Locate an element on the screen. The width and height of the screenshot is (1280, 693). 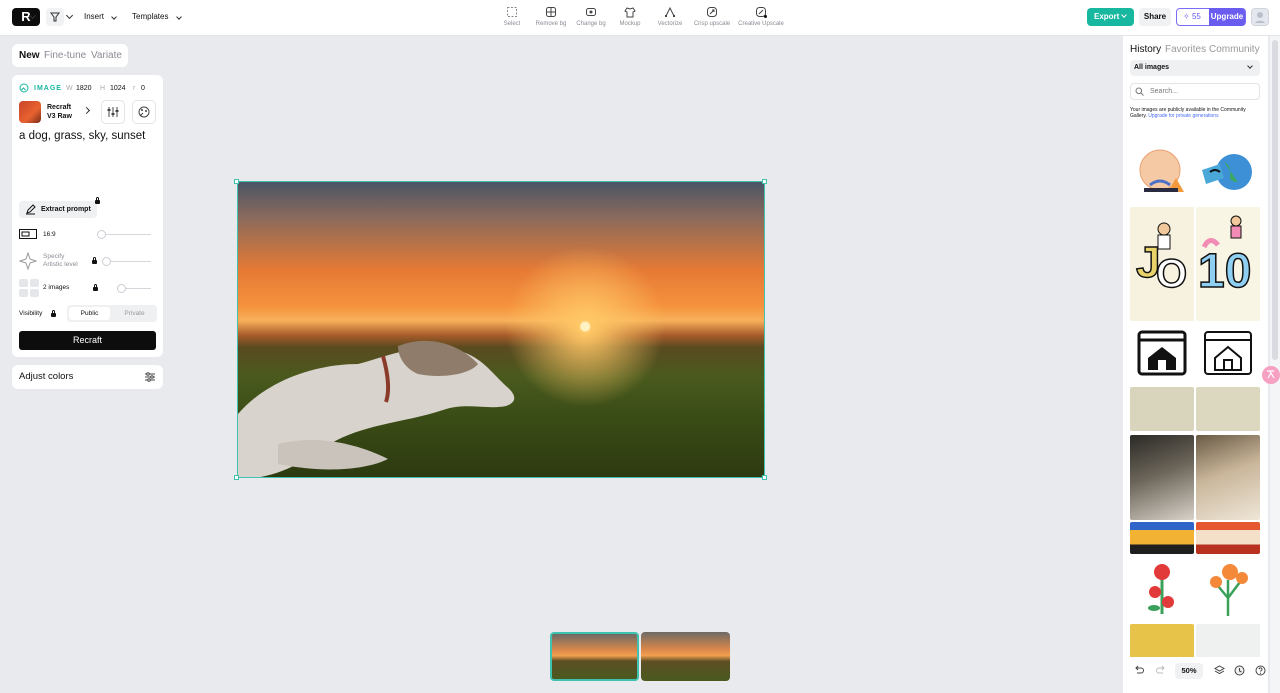
change-bg-icon is located at coordinates (591, 12).